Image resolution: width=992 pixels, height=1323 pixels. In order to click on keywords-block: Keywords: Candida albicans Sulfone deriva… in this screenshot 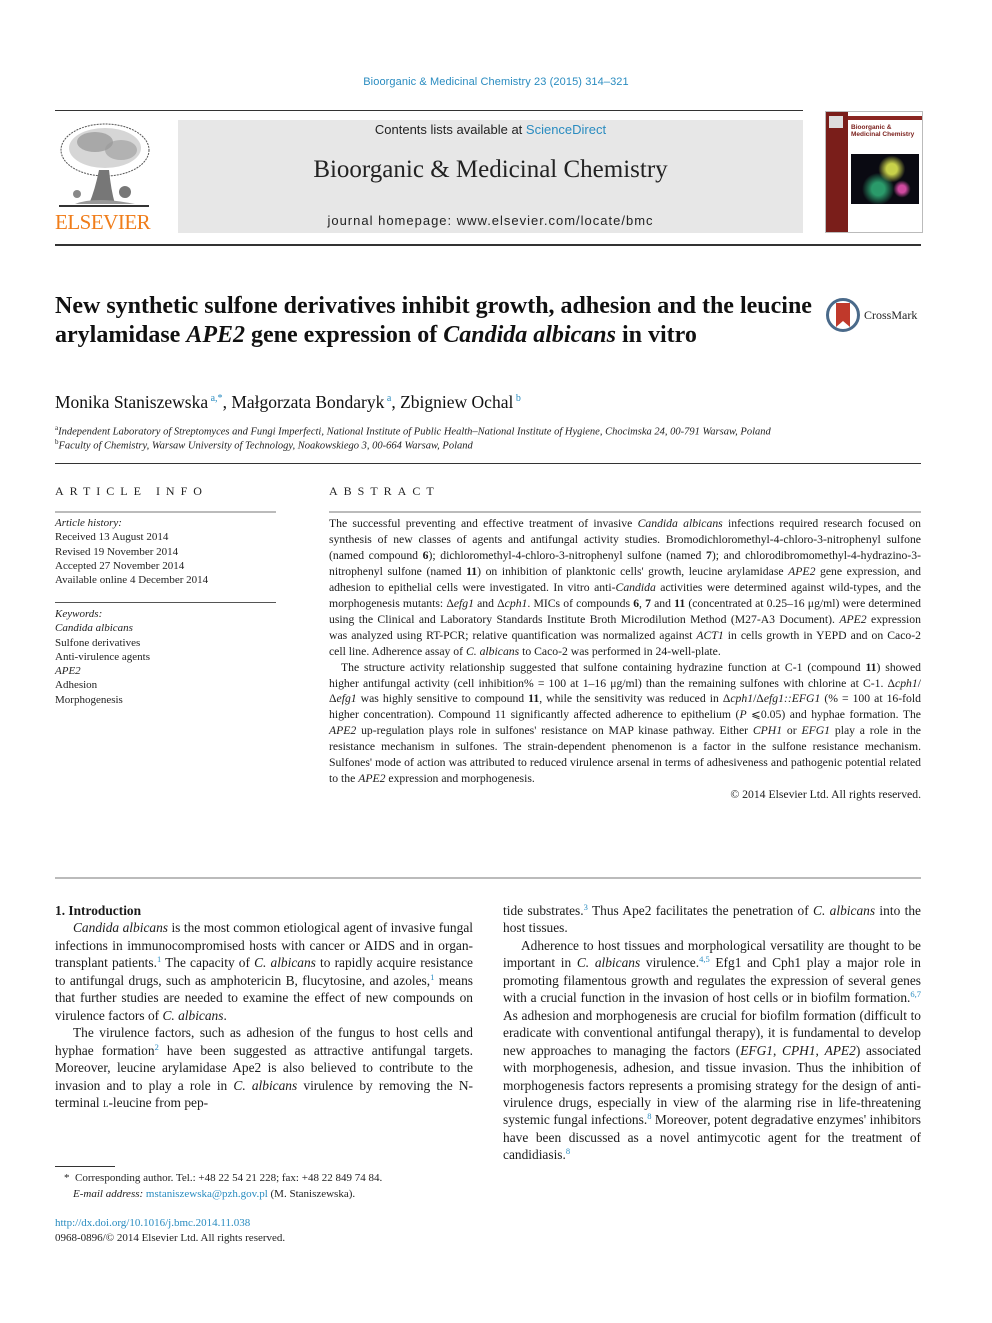, I will do `click(165, 657)`.